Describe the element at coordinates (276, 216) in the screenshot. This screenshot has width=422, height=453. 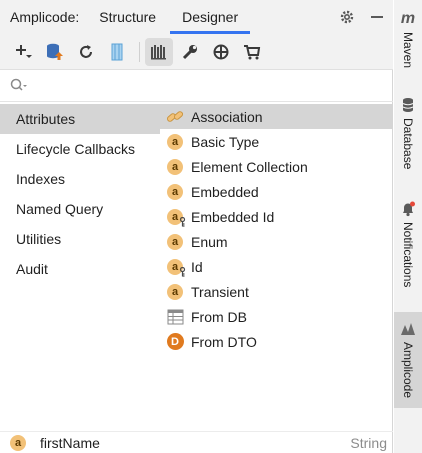
I see `item-embedded-id: a Embedded Id` at that location.